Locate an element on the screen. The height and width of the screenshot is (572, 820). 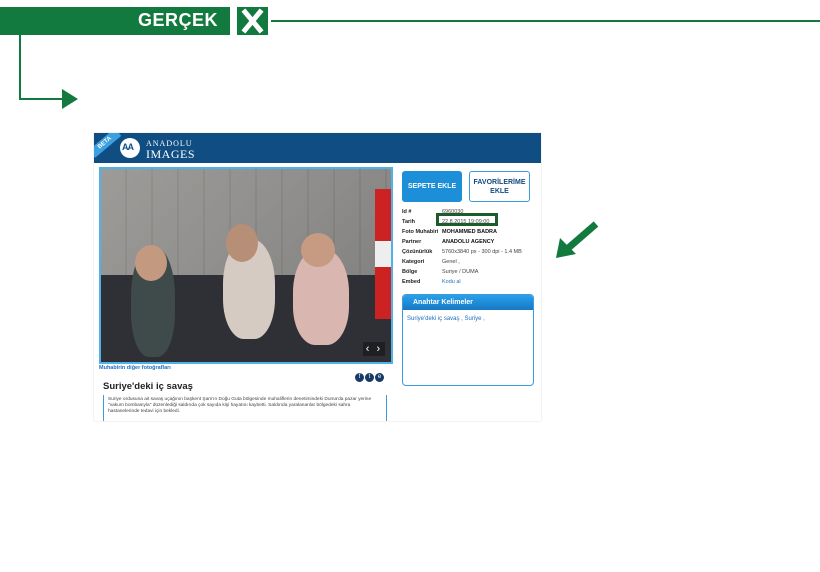
facebook-icon: f is located at coordinates (359, 377).